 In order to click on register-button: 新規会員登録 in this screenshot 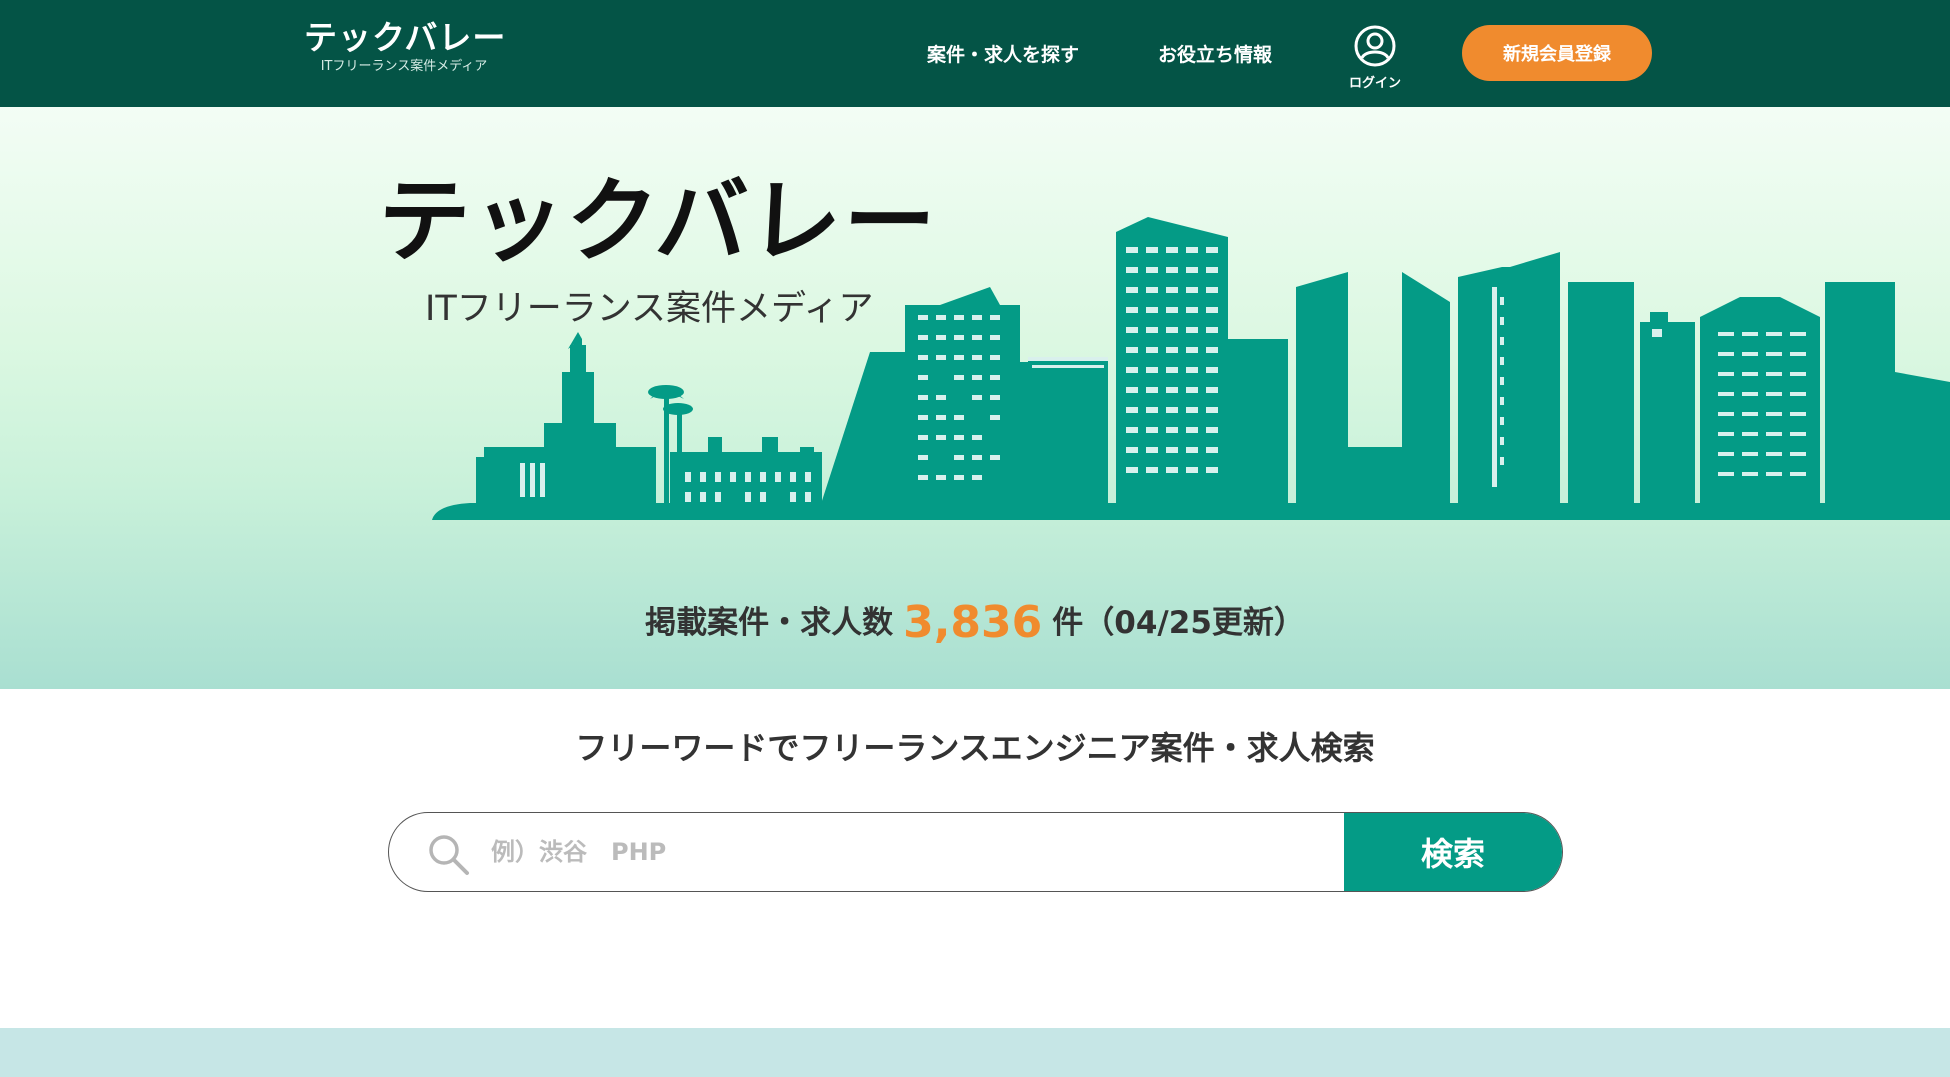, I will do `click(1557, 53)`.